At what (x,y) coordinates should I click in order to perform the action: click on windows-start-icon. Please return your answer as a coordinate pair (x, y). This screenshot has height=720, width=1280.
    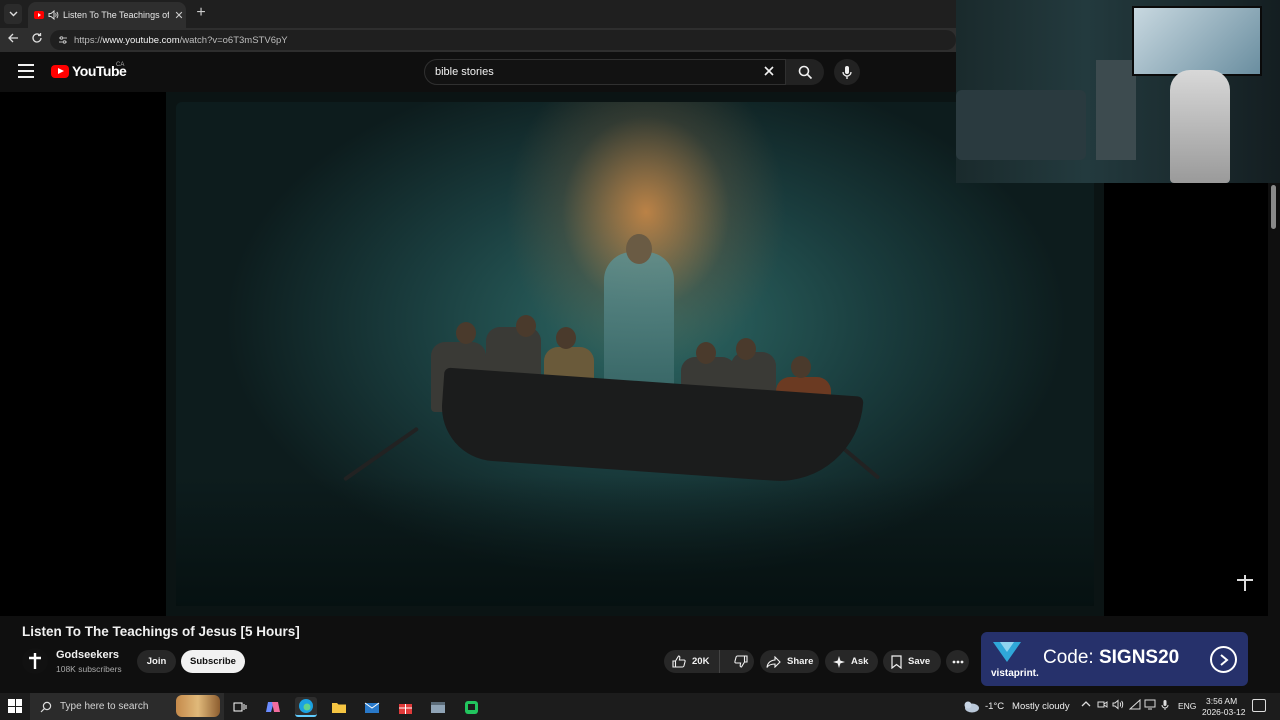
    Looking at the image, I should click on (15, 706).